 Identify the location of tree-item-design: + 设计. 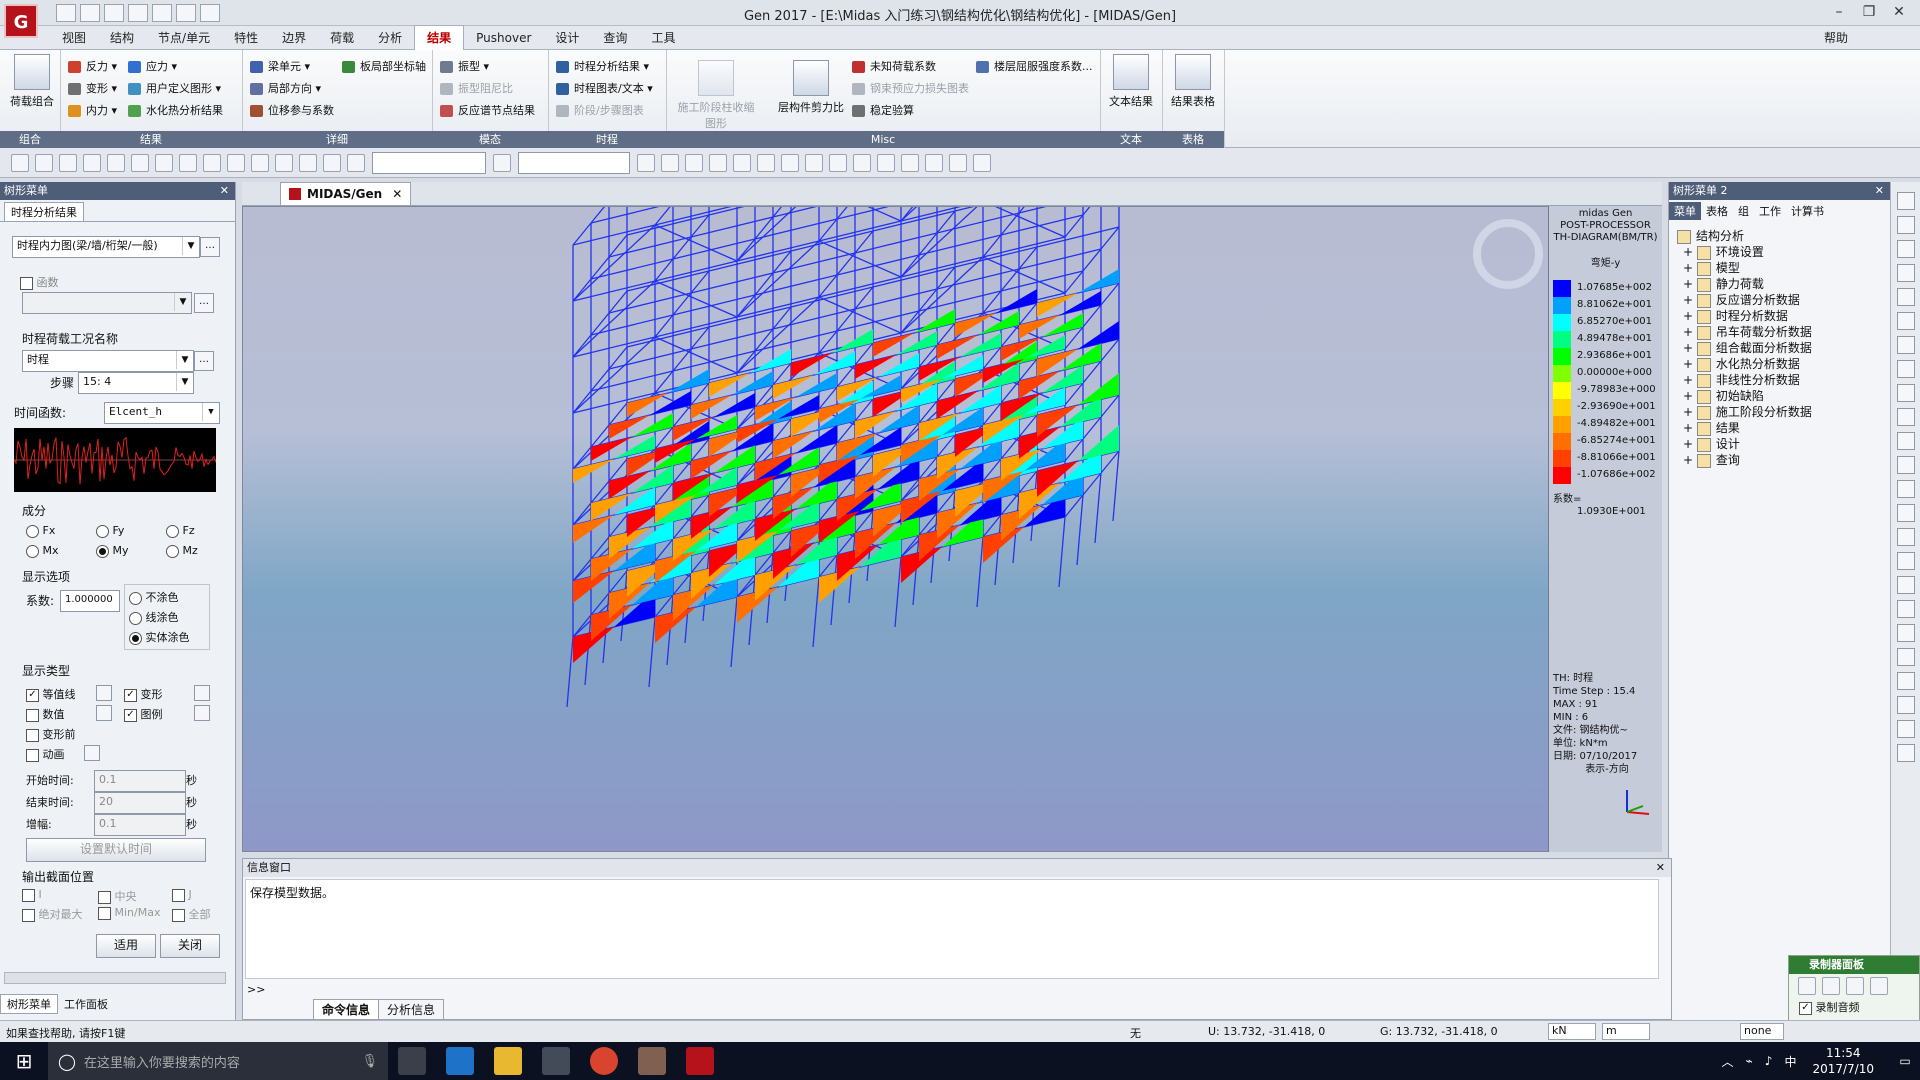
(1711, 444).